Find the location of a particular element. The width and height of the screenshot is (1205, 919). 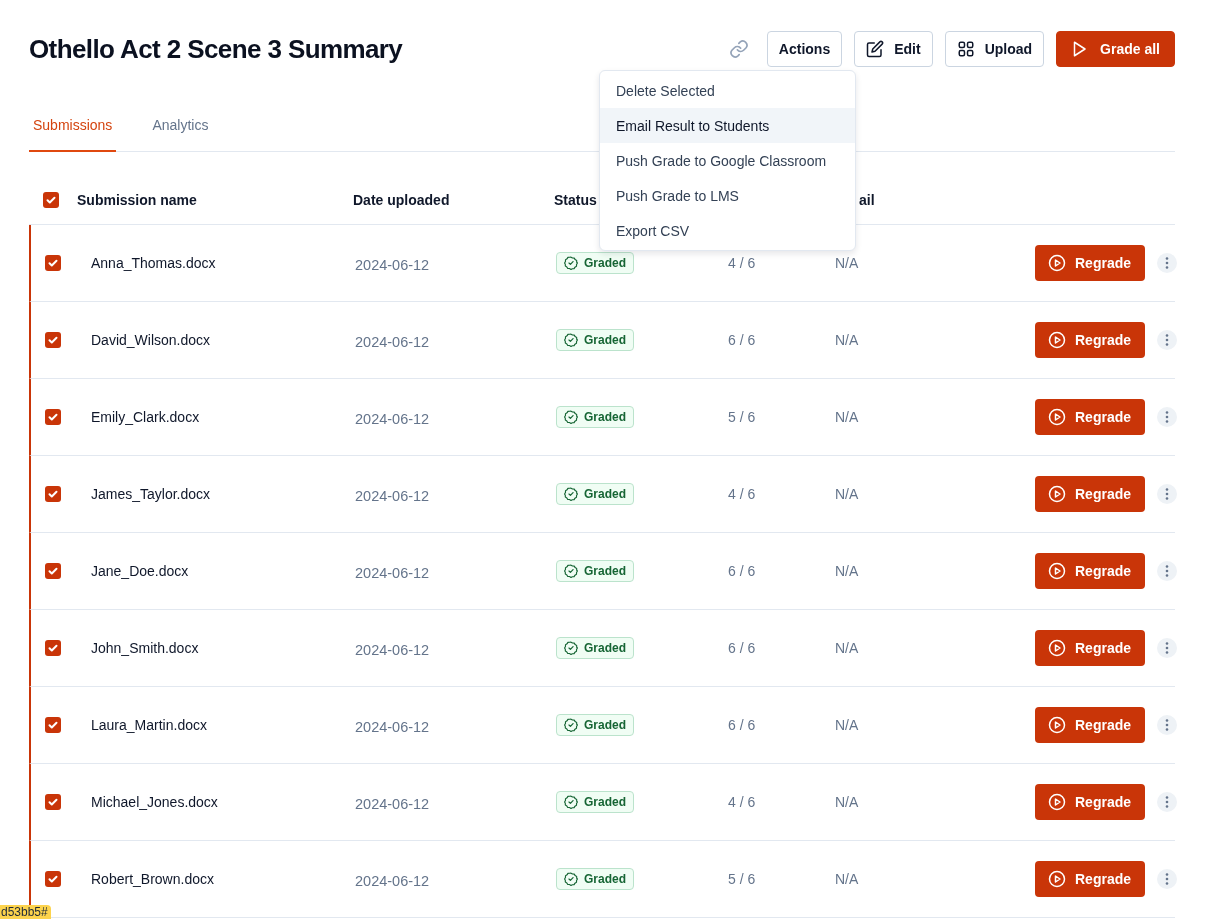

column-header: Submission name is located at coordinates (137, 200).